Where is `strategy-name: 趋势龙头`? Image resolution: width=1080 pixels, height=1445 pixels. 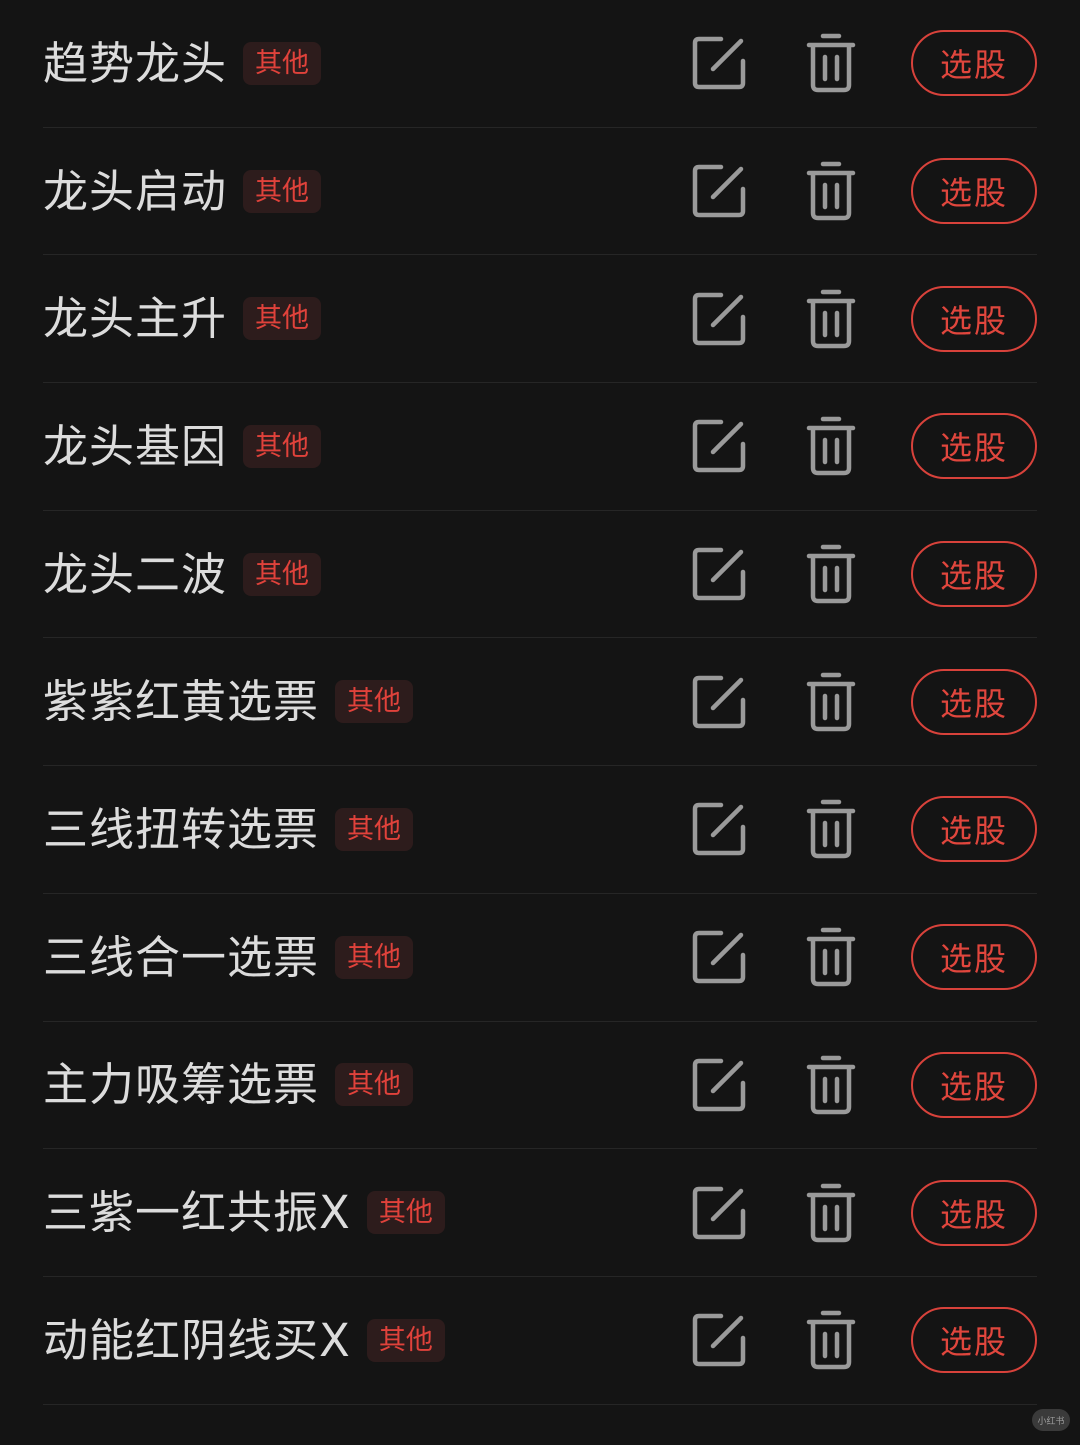
strategy-name: 趋势龙头 is located at coordinates (135, 63).